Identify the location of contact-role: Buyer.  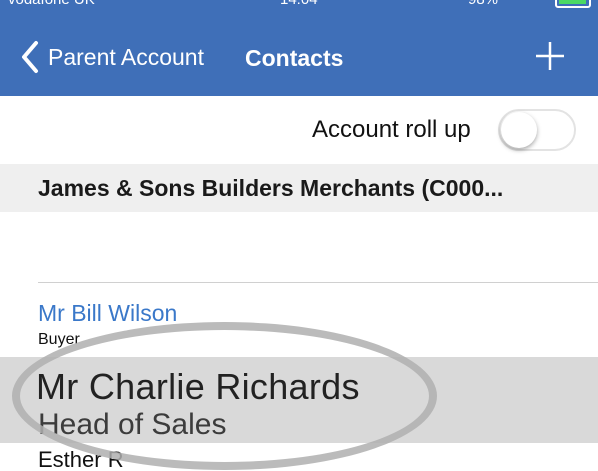
(59, 339).